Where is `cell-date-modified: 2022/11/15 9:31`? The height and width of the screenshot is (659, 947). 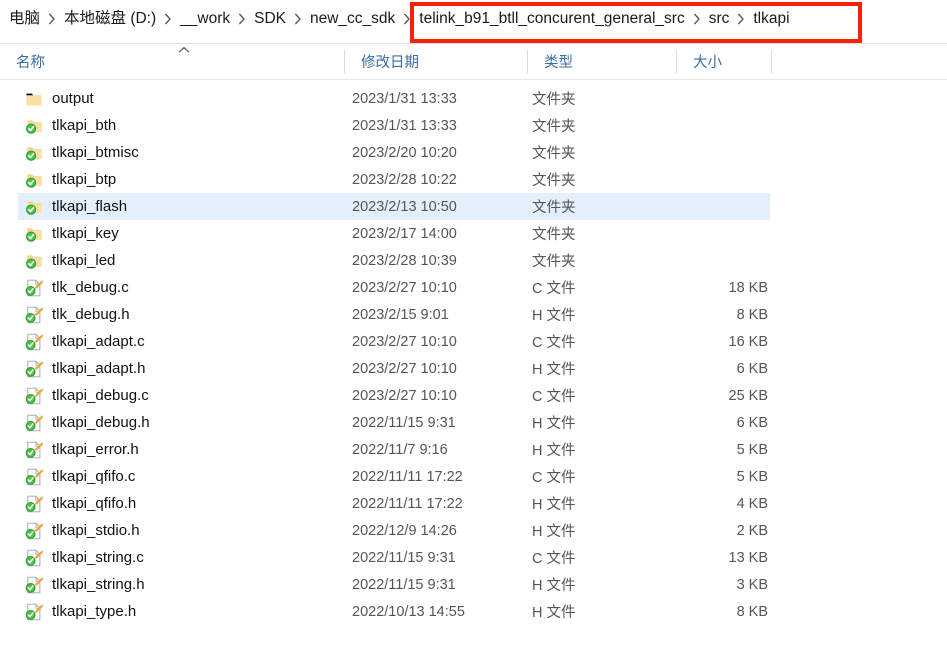 cell-date-modified: 2022/11/15 9:31 is located at coordinates (404, 584).